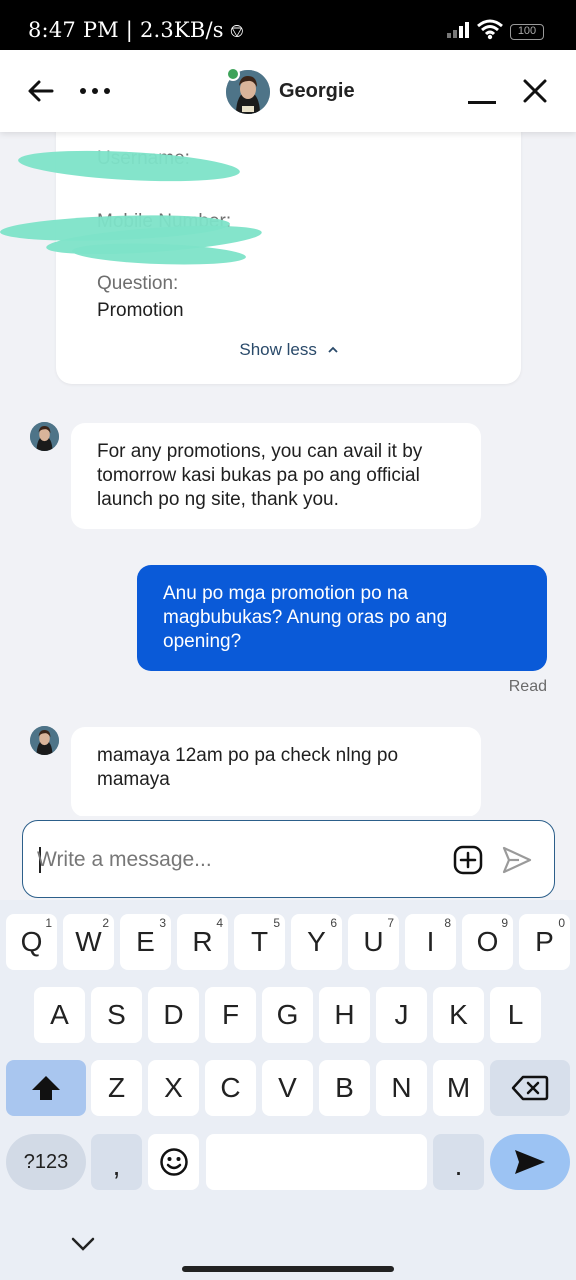  I want to click on key-w: W2, so click(88, 942).